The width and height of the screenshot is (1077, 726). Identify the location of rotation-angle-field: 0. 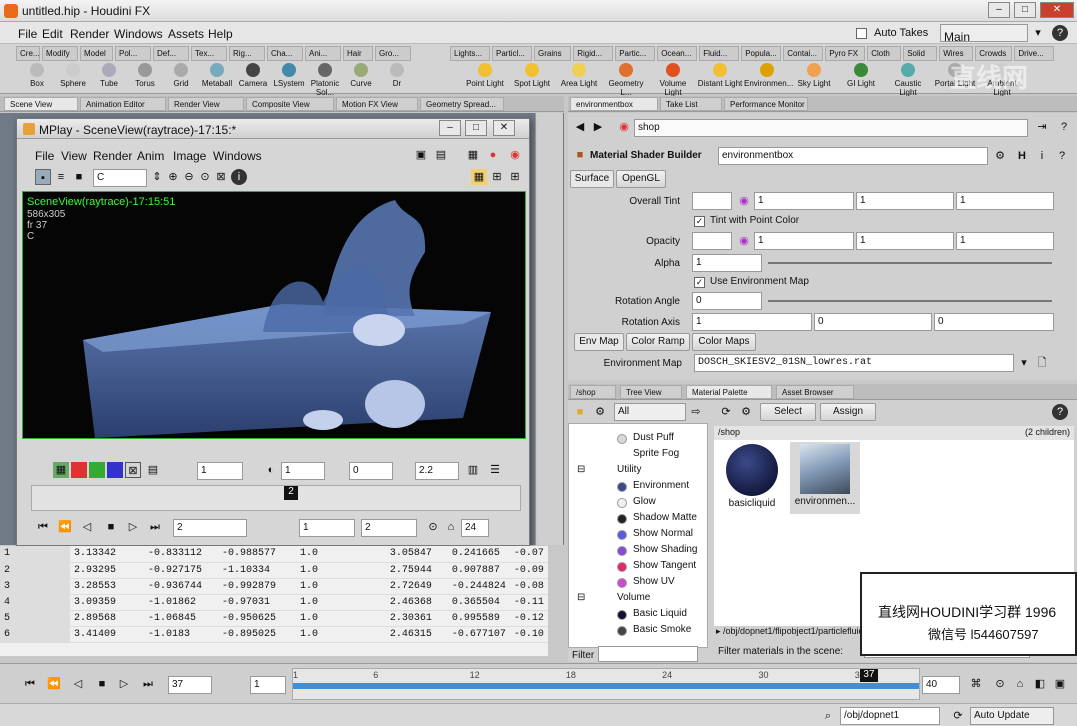
(727, 301).